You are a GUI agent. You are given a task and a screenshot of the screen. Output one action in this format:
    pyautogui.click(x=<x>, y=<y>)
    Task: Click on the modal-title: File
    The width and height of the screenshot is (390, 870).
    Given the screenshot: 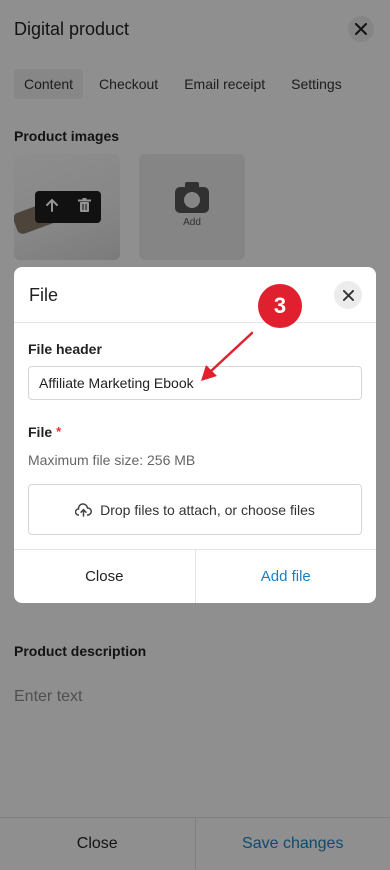 What is the action you would take?
    pyautogui.click(x=44, y=295)
    